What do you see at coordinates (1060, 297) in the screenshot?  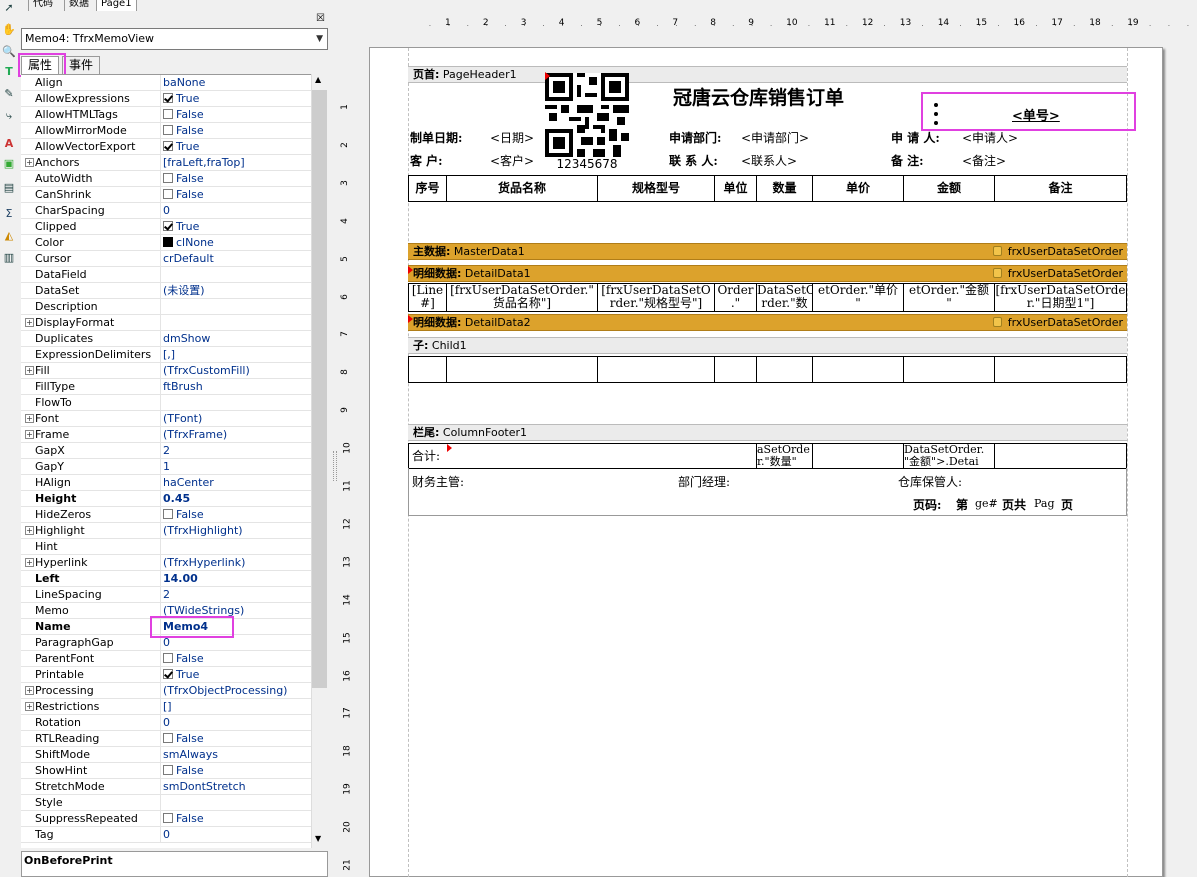 I see `detail-cell: [frxUserDataSetOrde r."日期型1"]` at bounding box center [1060, 297].